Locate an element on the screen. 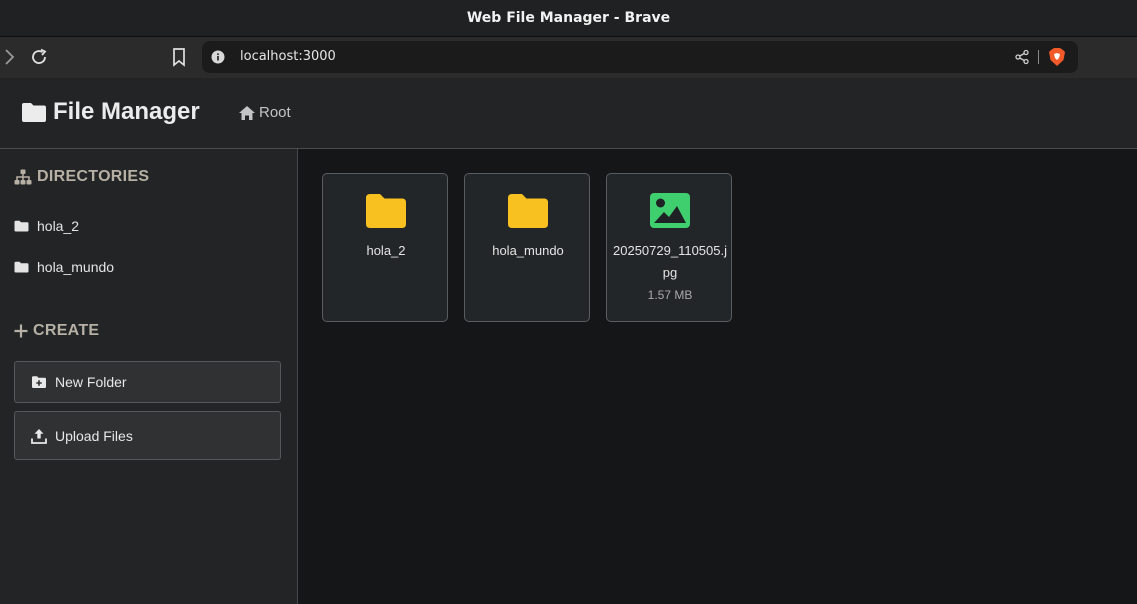 This screenshot has height=604, width=1137. share-icon is located at coordinates (1022, 57).